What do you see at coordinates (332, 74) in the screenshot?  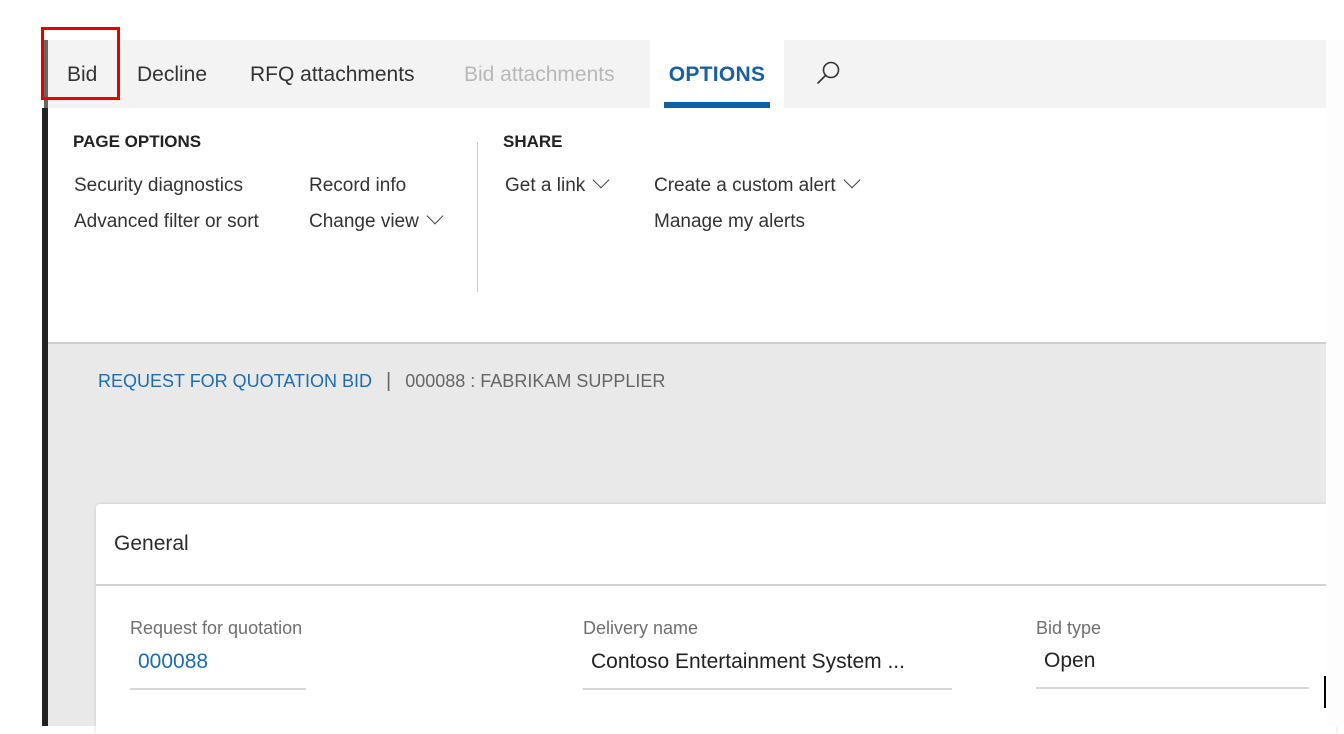 I see `tab-rfq-attachments: RFQ attachments` at bounding box center [332, 74].